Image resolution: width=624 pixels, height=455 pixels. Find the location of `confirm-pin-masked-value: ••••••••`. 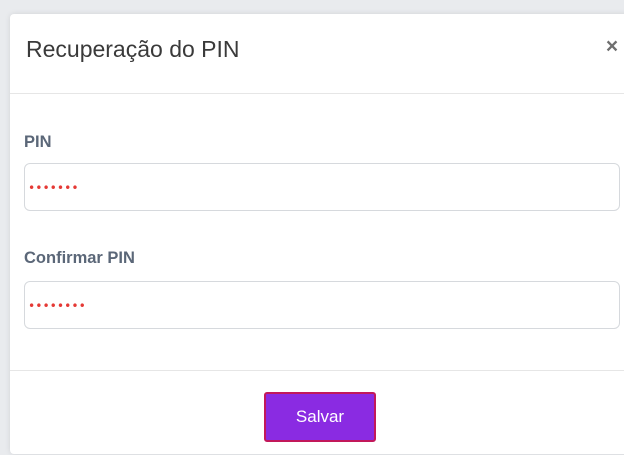

confirm-pin-masked-value: •••••••• is located at coordinates (57, 306).